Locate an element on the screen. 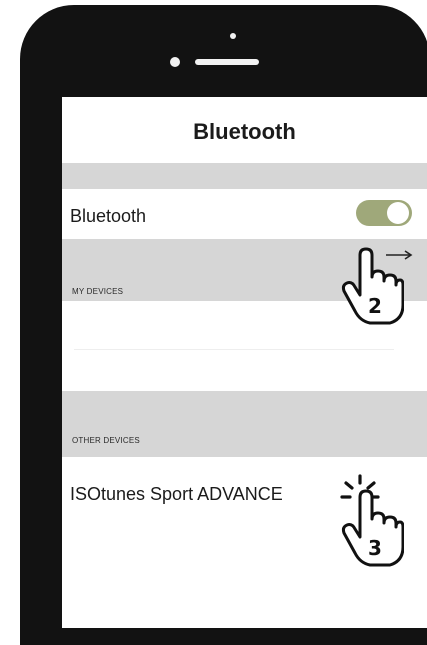 Image resolution: width=427 pixels, height=645 pixels. bluetooth-toggle is located at coordinates (384, 213).